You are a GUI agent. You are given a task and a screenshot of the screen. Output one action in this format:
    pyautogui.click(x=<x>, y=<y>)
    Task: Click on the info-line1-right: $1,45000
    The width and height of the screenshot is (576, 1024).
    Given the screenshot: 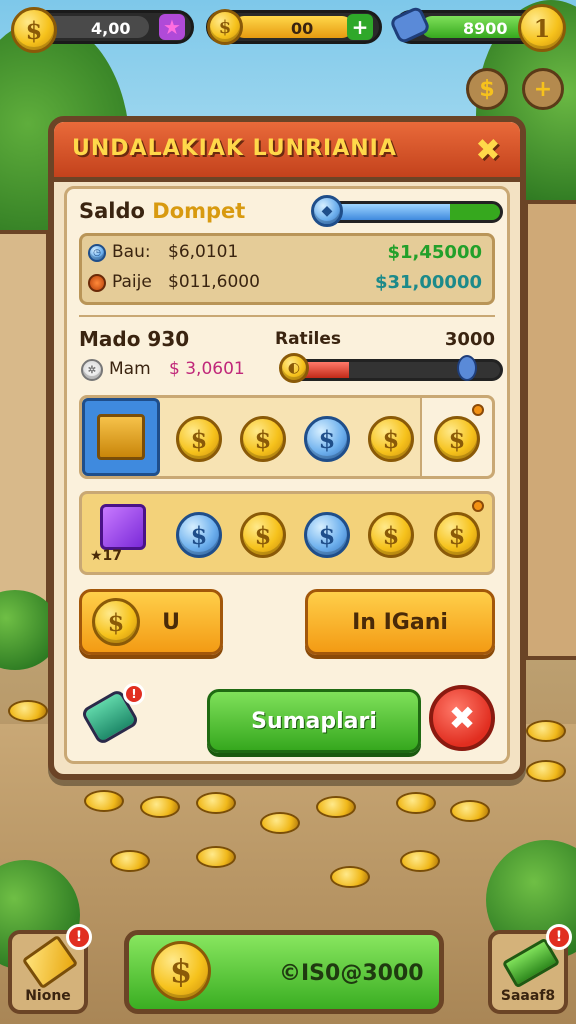 What is the action you would take?
    pyautogui.click(x=434, y=252)
    